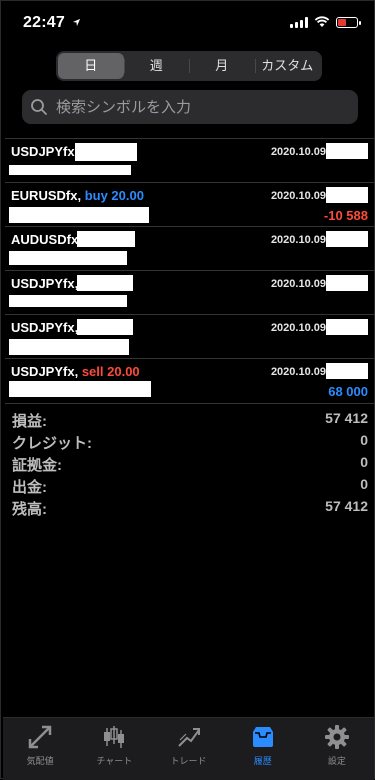 This screenshot has width=375, height=780. Describe the element at coordinates (345, 215) in the screenshot. I see `row-profit: -10 588` at that location.